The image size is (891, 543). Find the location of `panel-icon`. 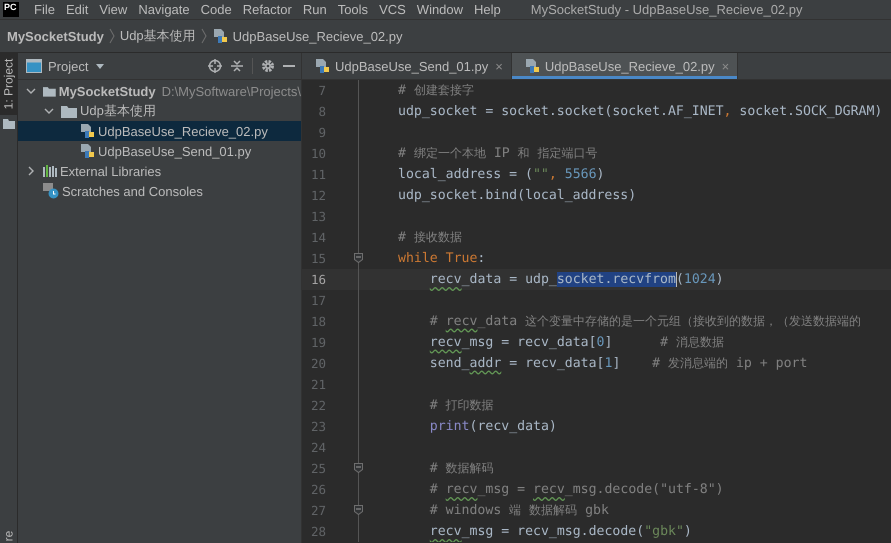

panel-icon is located at coordinates (34, 66).